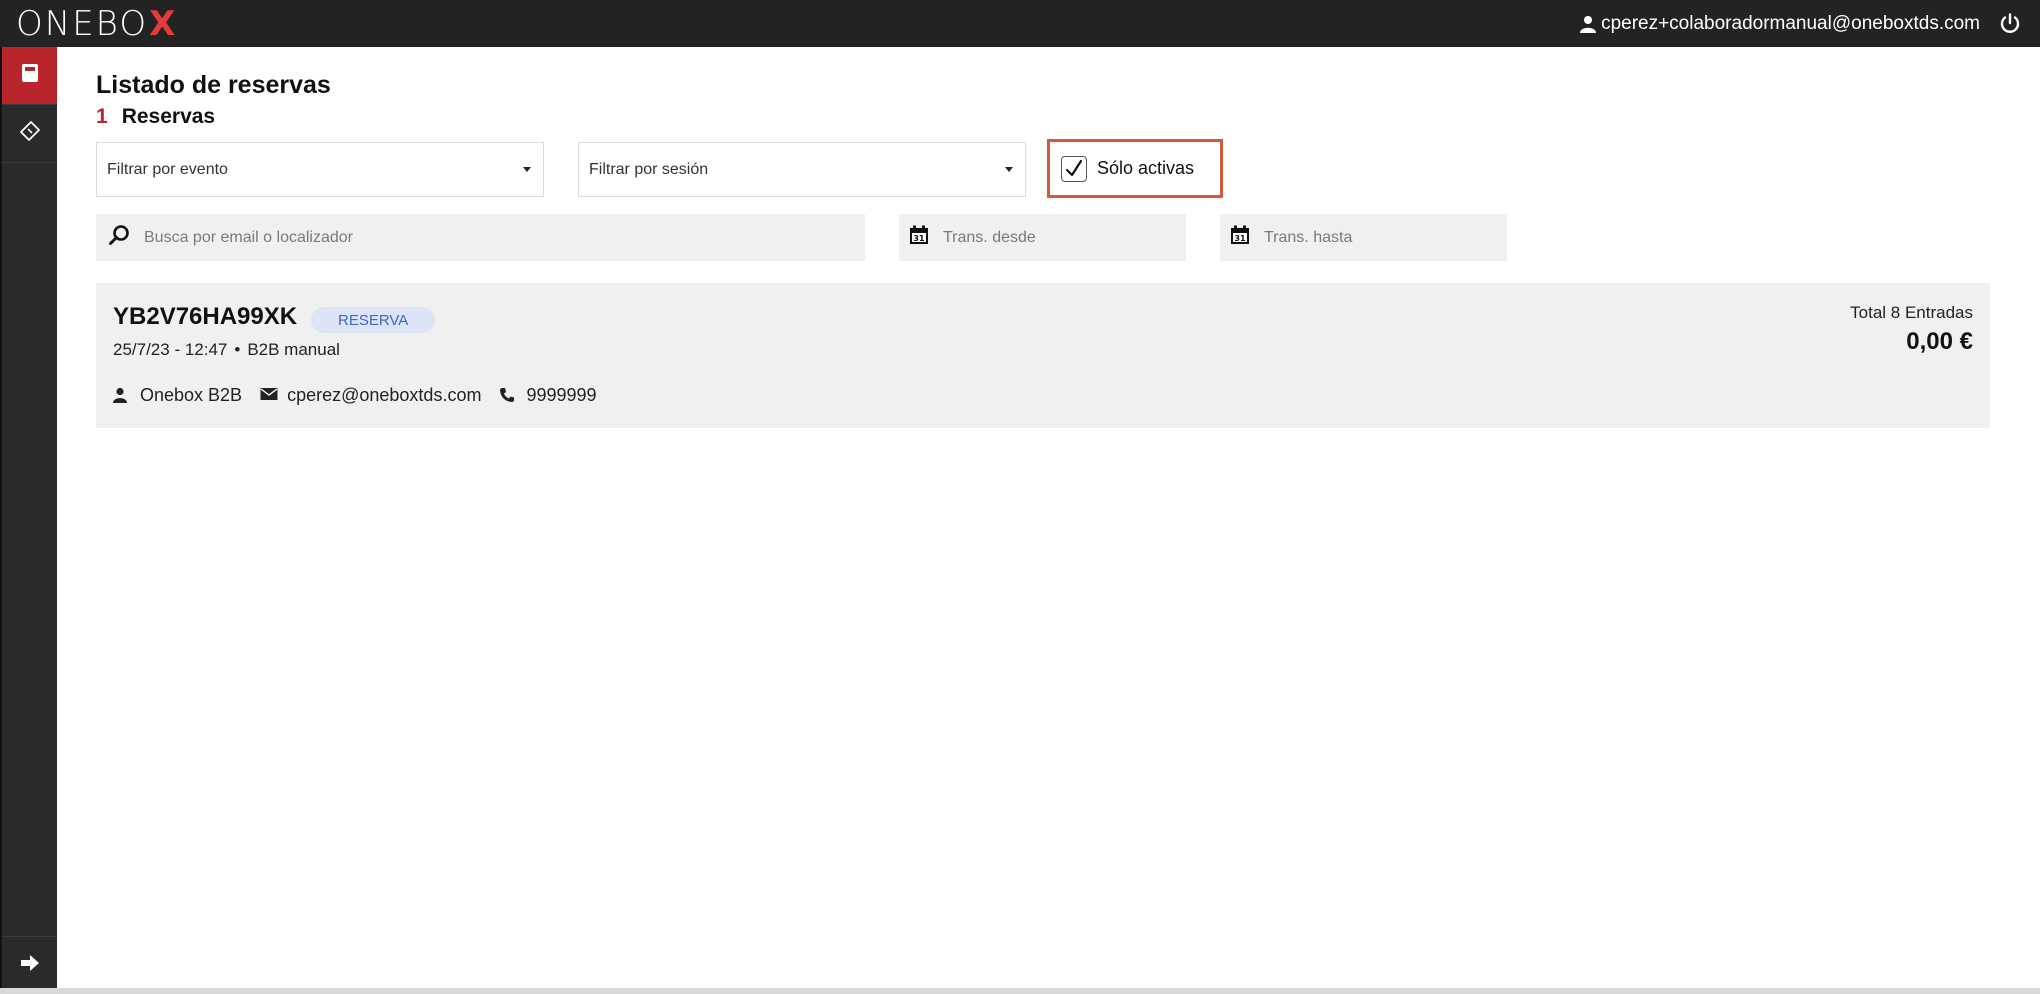  I want to click on session-filter-placeholder: Filtrar por sesión, so click(649, 169).